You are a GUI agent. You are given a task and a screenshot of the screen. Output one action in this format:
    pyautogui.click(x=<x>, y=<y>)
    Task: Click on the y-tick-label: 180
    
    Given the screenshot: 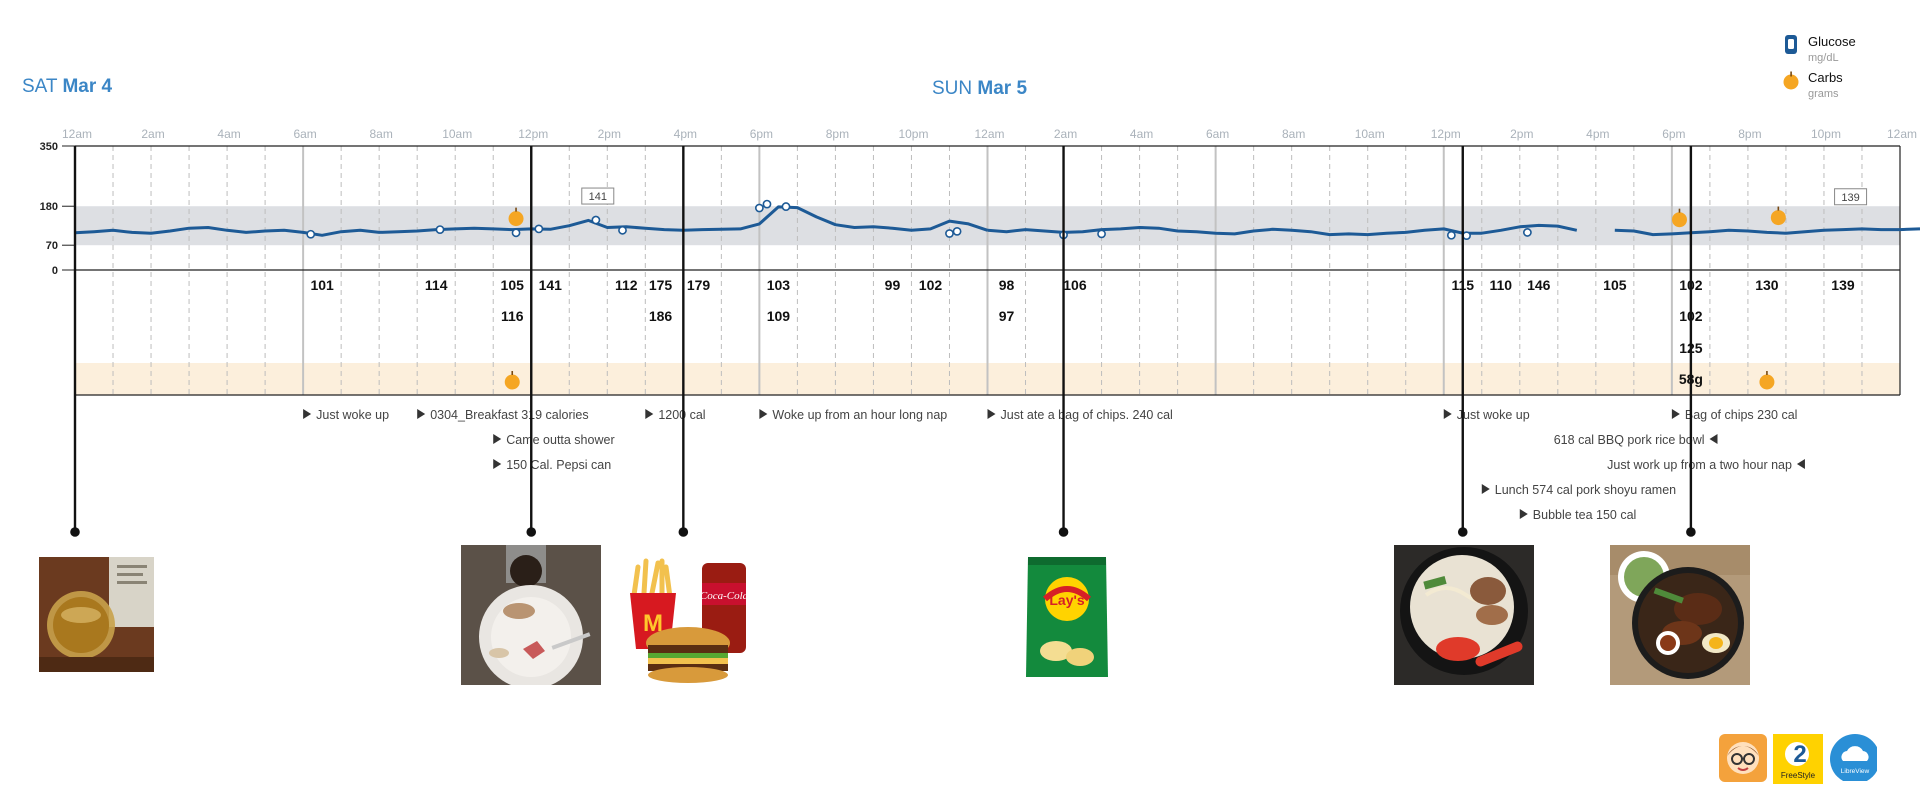 What is the action you would take?
    pyautogui.click(x=49, y=207)
    